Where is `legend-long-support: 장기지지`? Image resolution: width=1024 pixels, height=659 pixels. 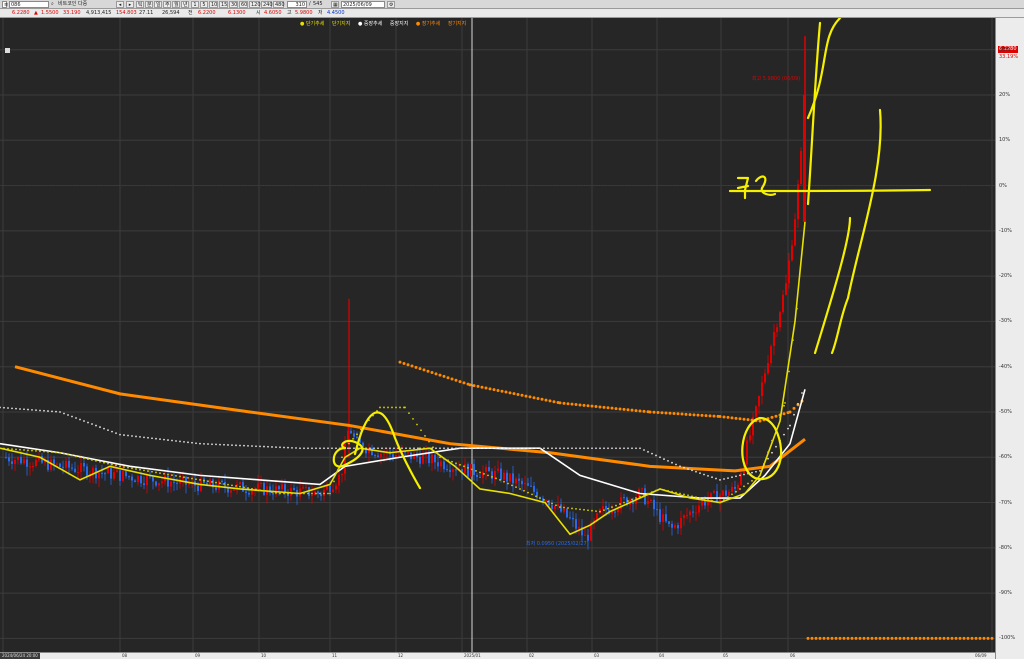
legend-long-support: 장기지지 is located at coordinates (458, 24).